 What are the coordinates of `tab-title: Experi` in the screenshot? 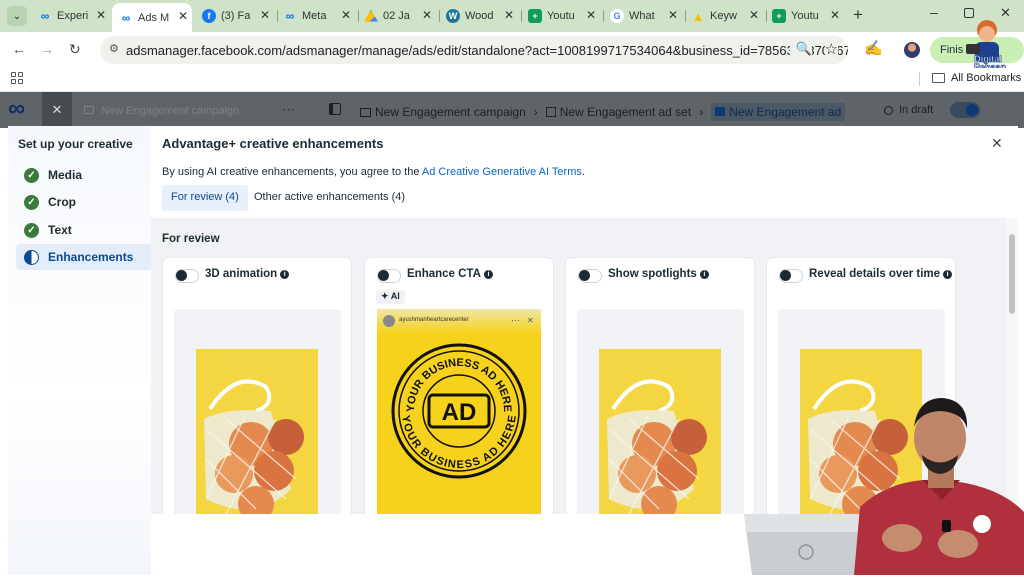 It's located at (73, 16).